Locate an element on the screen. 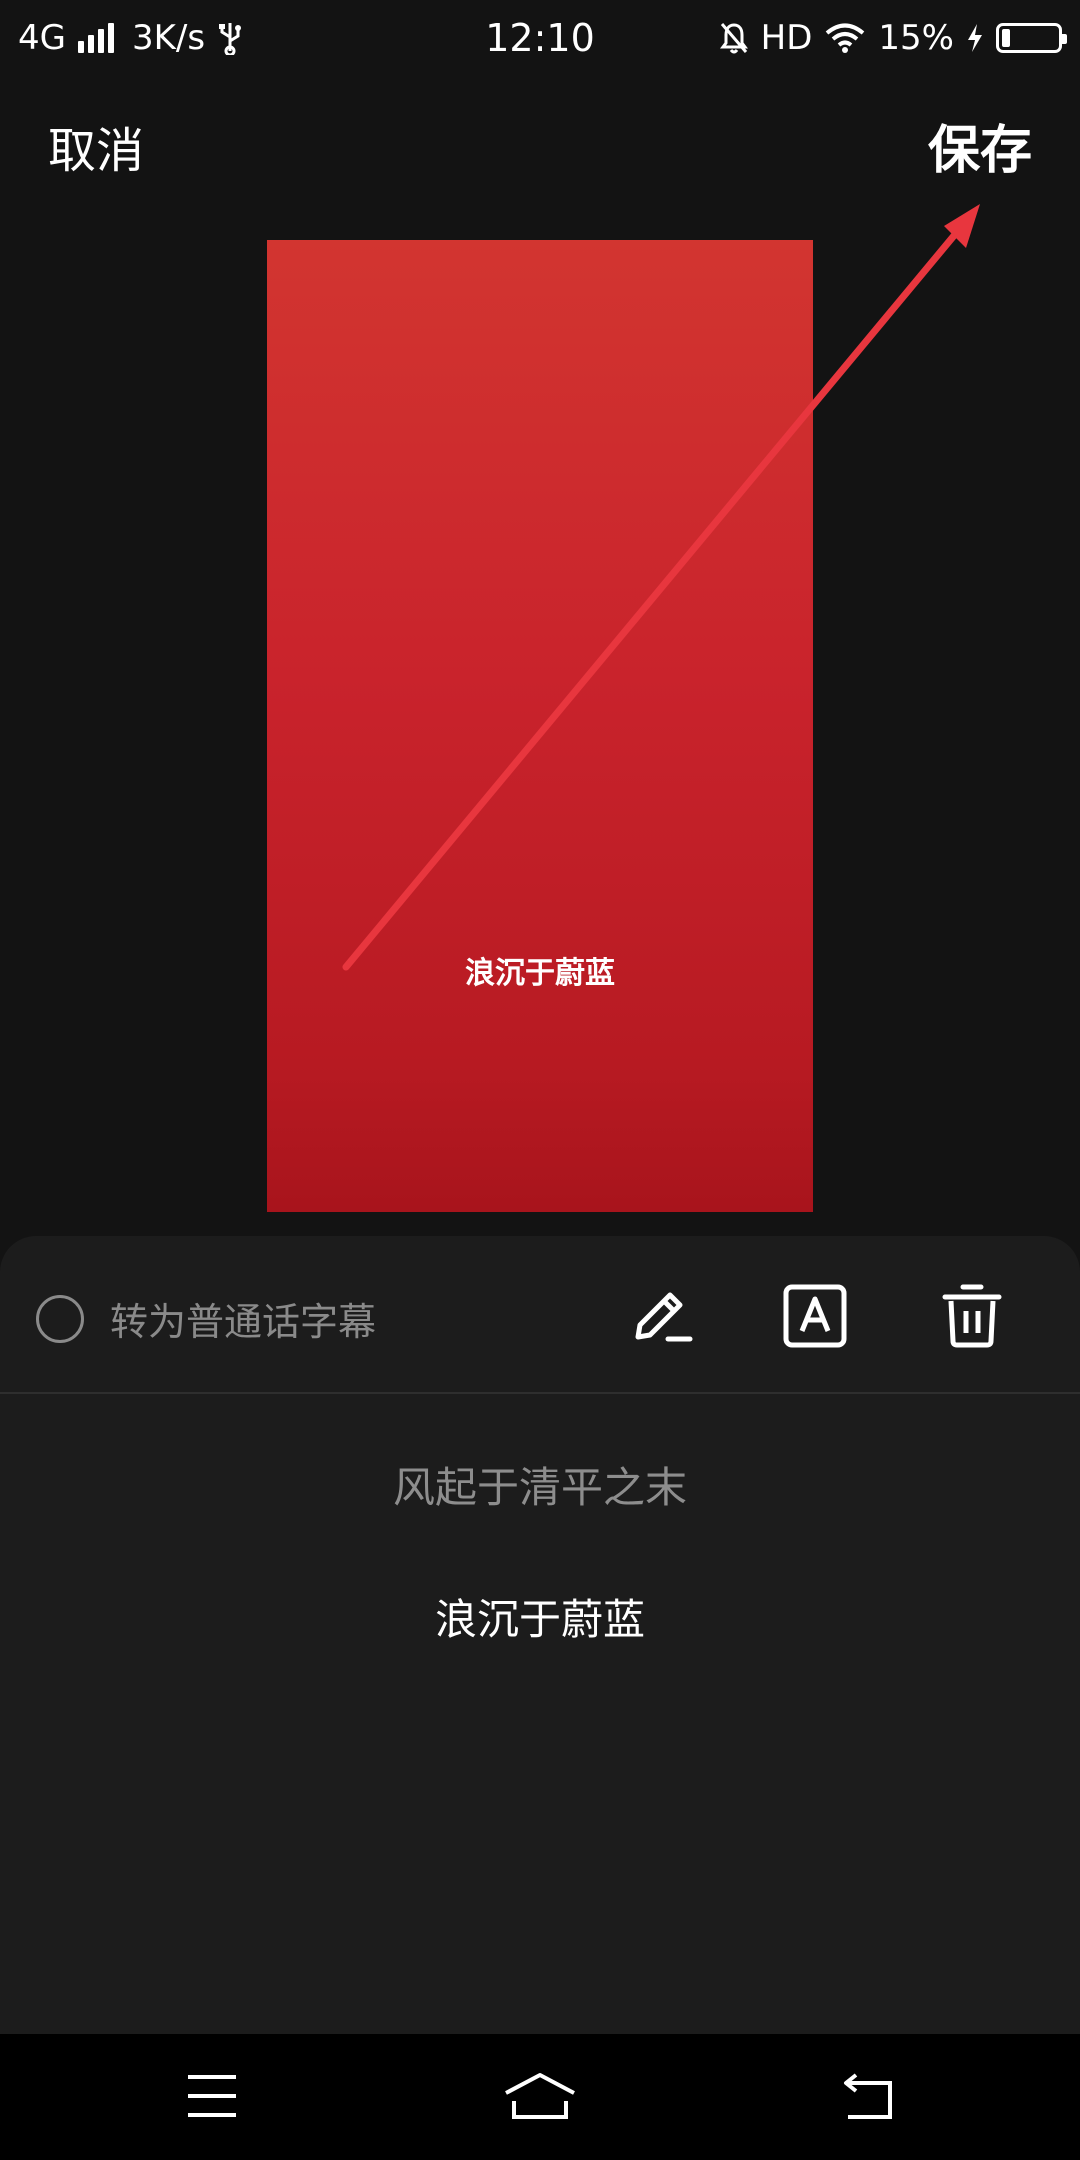 This screenshot has width=1080, height=2160. signal-icon is located at coordinates (95, 38).